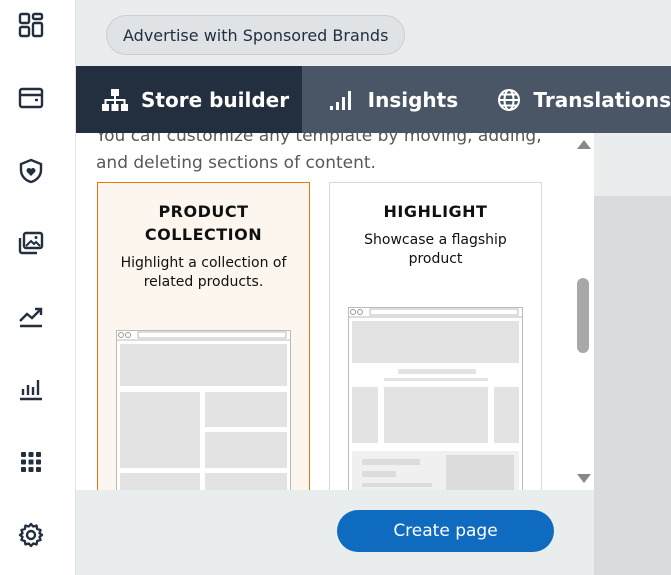  I want to click on tab-insights: Insights, so click(388, 99).